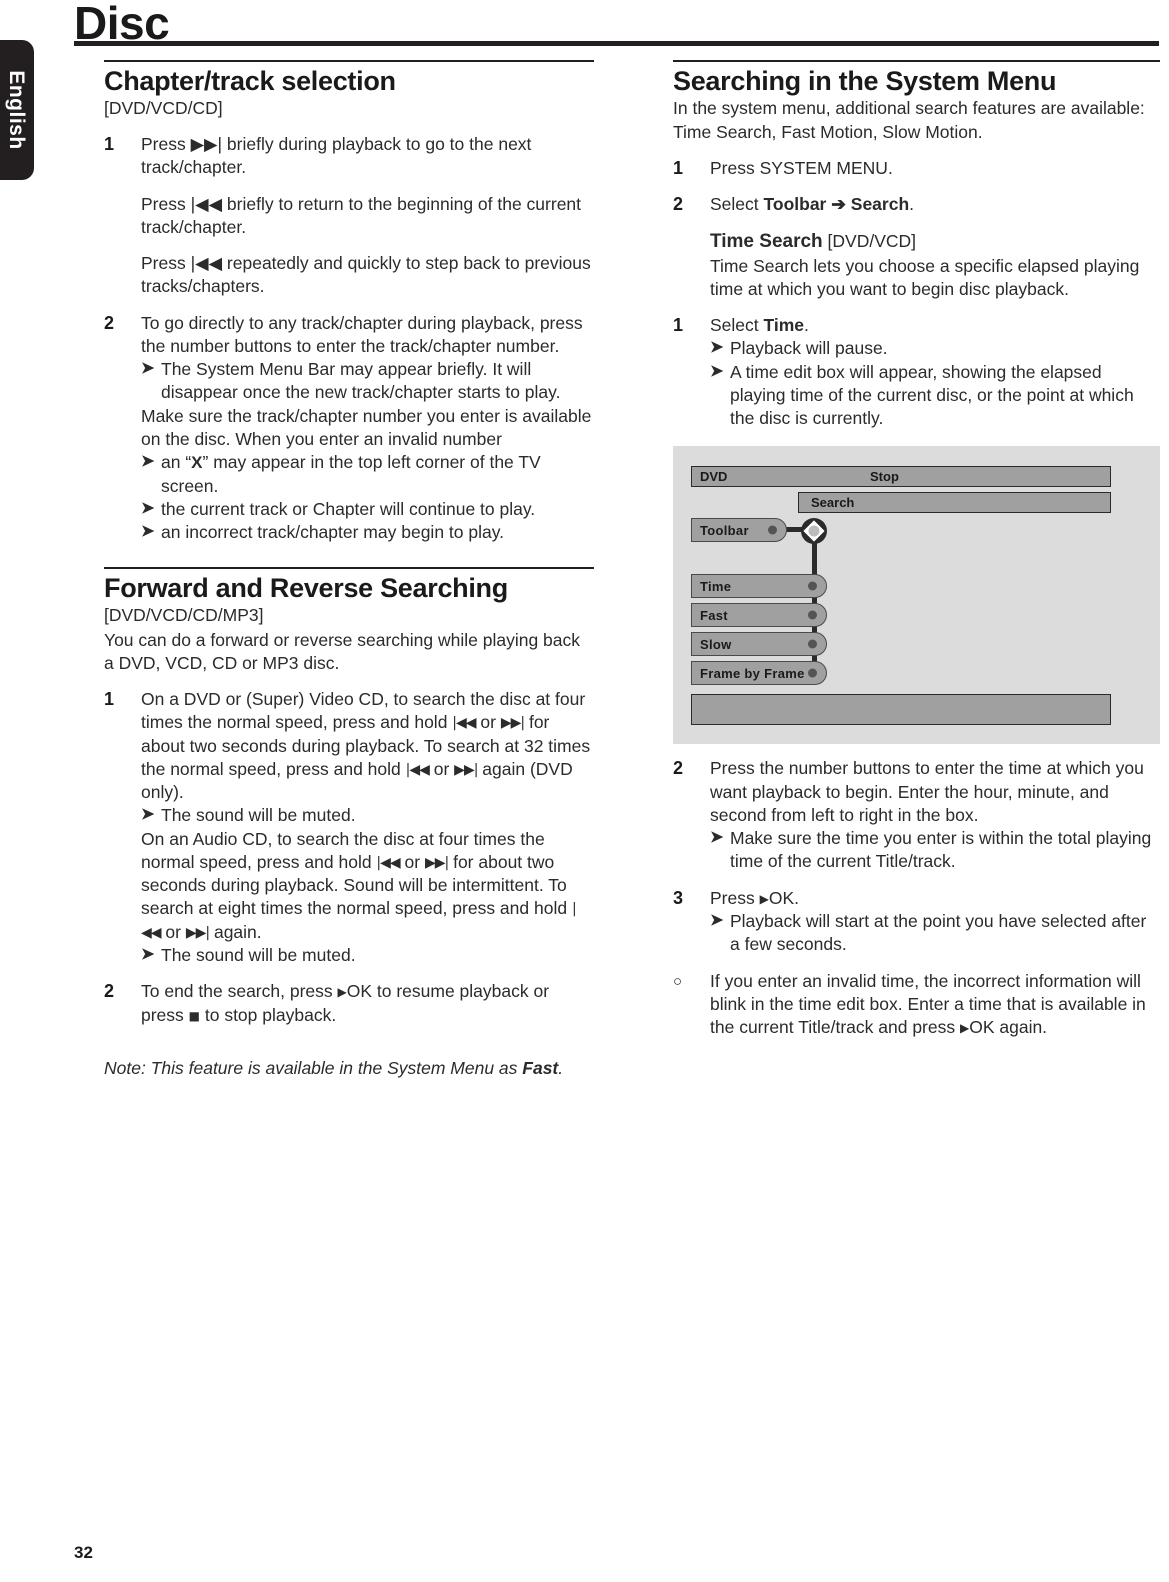 Image resolution: width=1169 pixels, height=1582 pixels. Describe the element at coordinates (716, 644) in the screenshot. I see `osd-item-label: Slow` at that location.